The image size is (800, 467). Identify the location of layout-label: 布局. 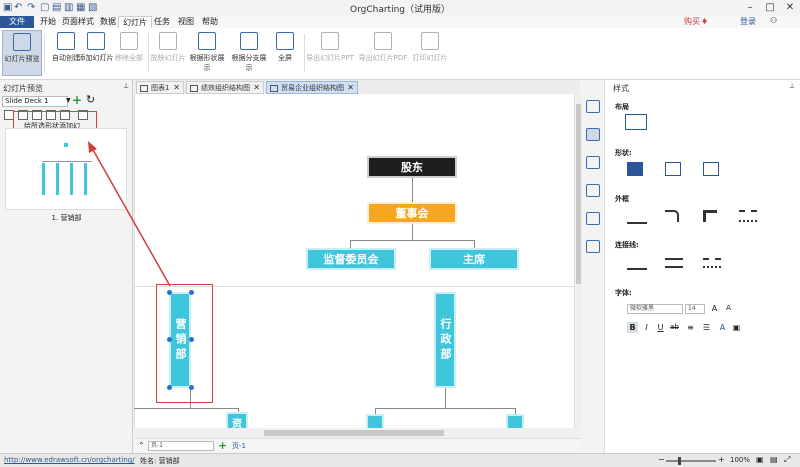
(622, 107).